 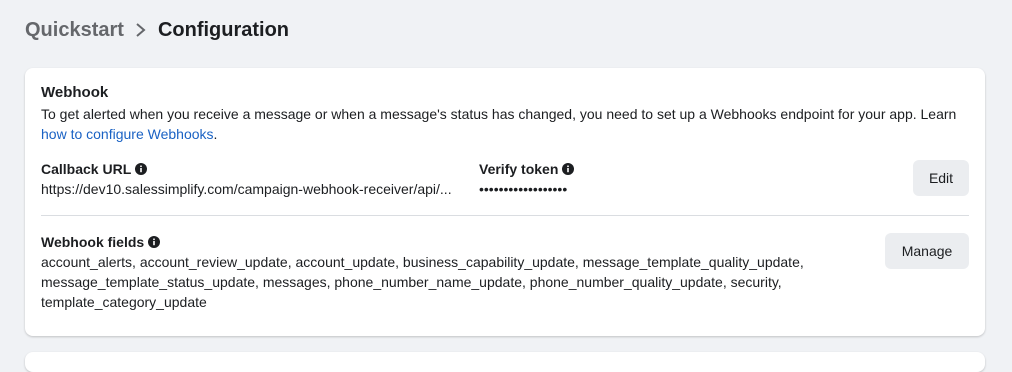 I want to click on edit-button: Edit, so click(x=941, y=178).